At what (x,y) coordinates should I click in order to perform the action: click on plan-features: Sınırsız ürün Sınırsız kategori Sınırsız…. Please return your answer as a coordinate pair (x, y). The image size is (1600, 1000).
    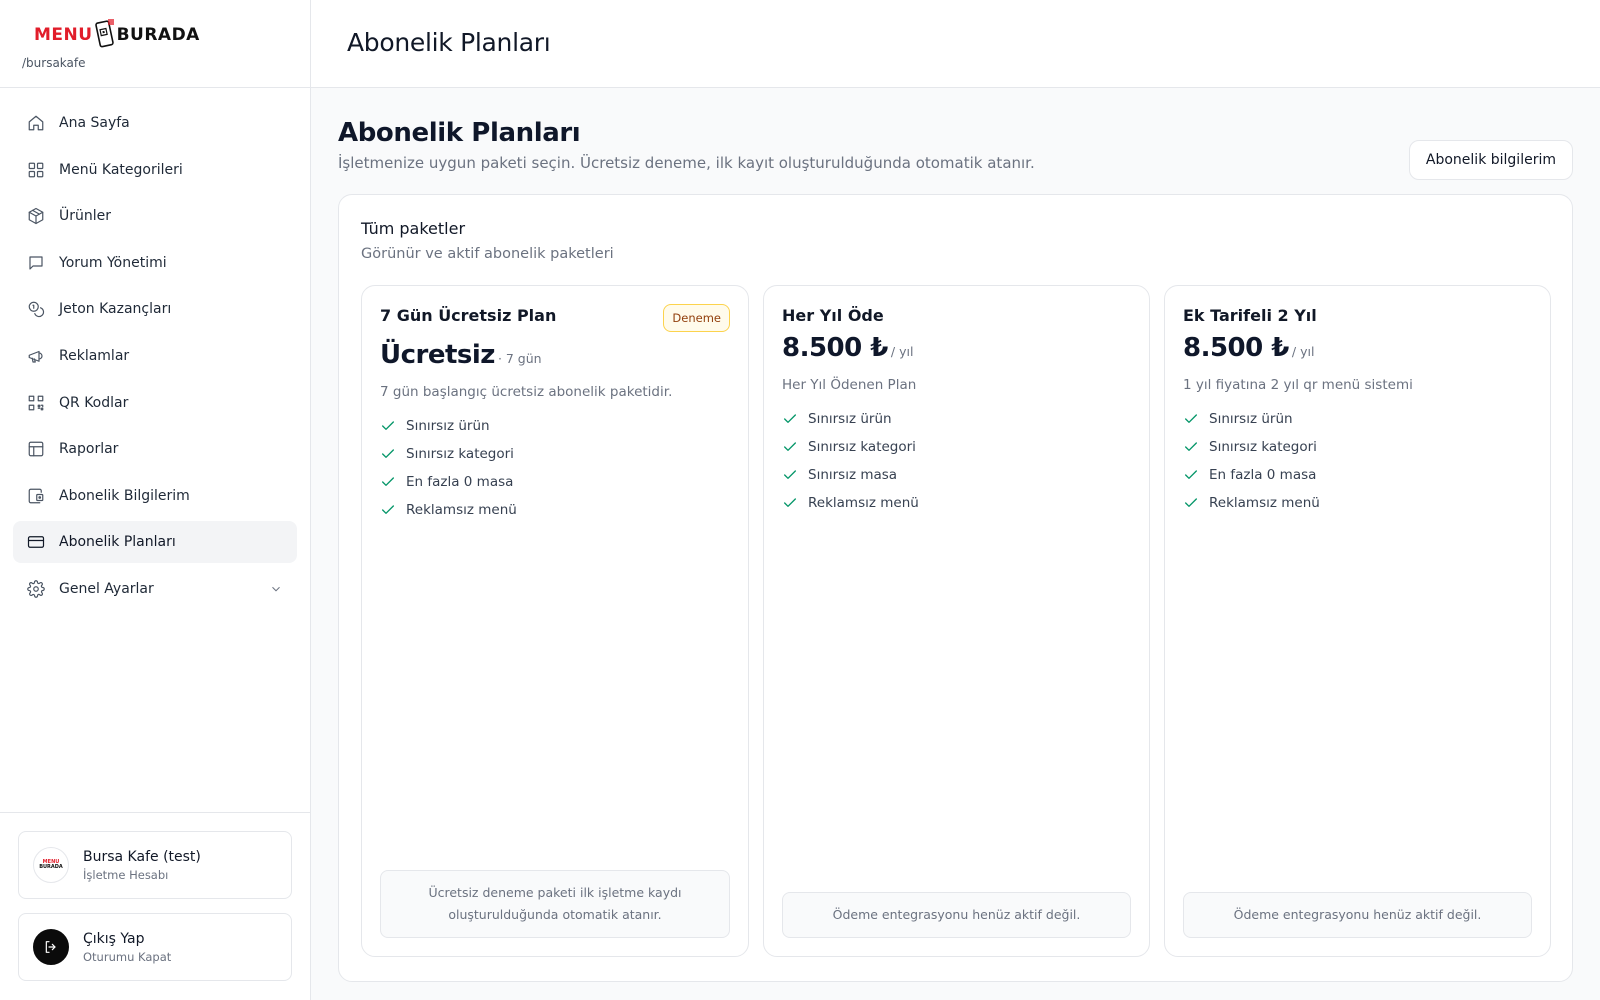
    Looking at the image, I should click on (956, 461).